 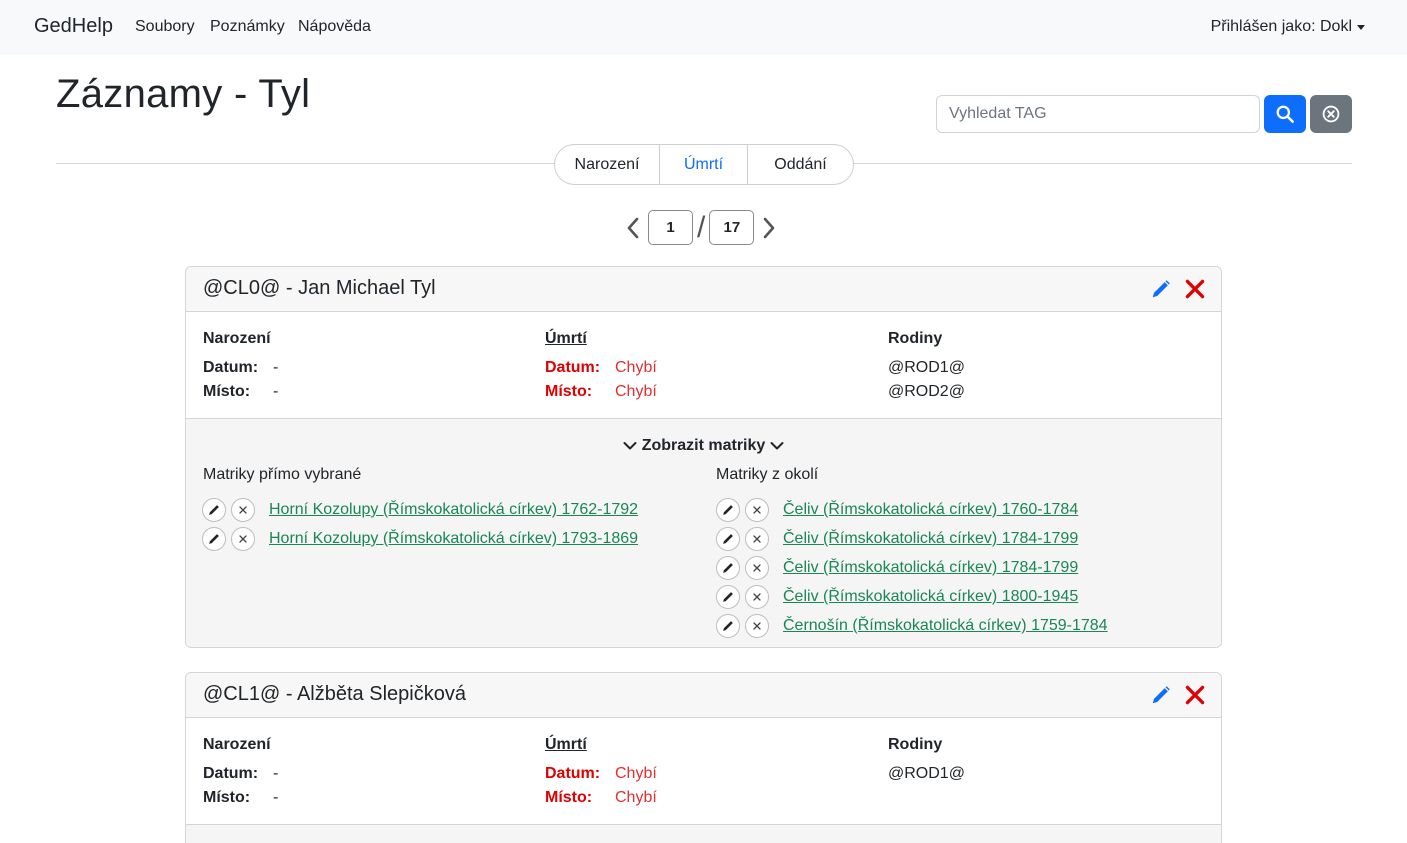 I want to click on tab-umrti: Úmrtí, so click(x=704, y=164).